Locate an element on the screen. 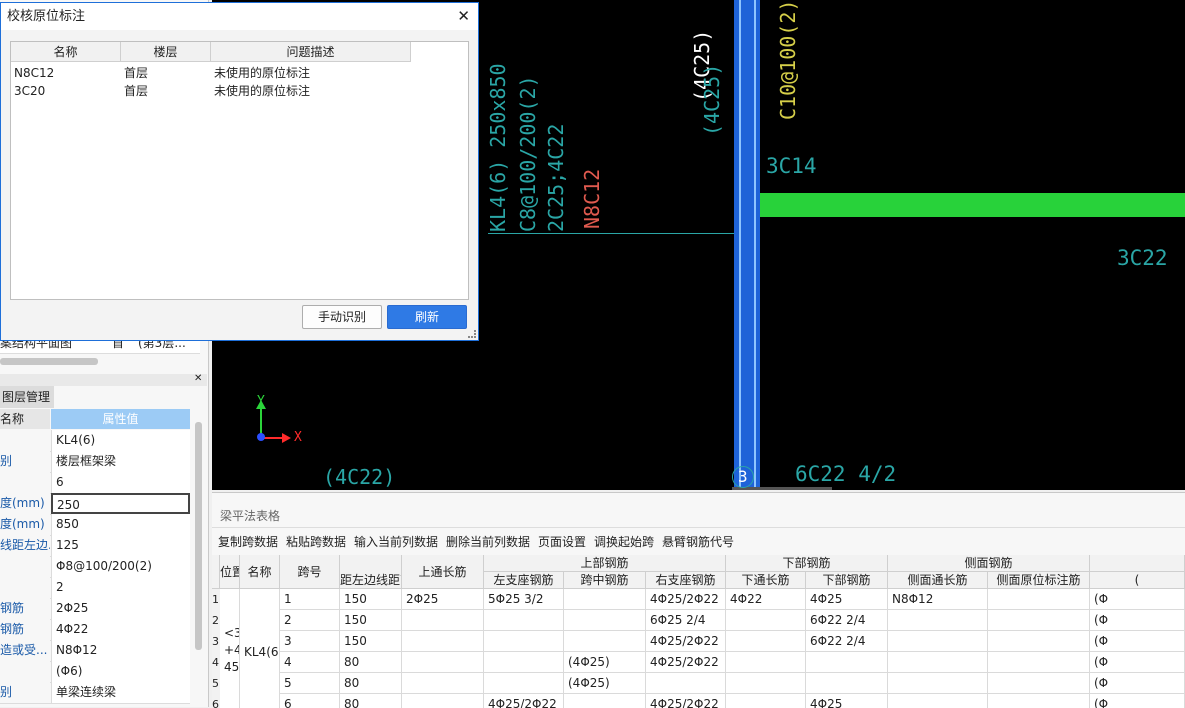  toolbar-button: 页面设置 is located at coordinates (562, 541).